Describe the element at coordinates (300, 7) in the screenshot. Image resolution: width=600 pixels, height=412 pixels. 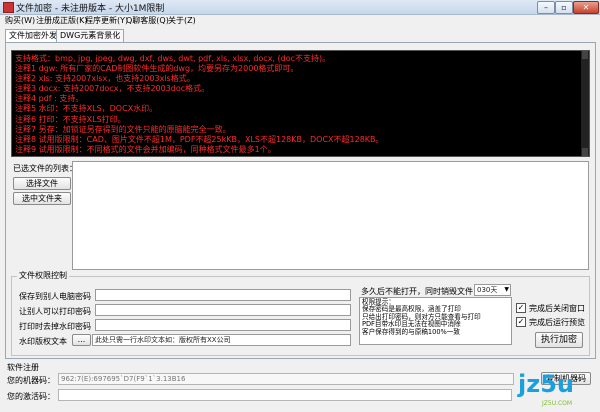
I see `title-bar: 文件加密 - 未注册版本 - 大小1M限制 – ▫ ✕` at that location.